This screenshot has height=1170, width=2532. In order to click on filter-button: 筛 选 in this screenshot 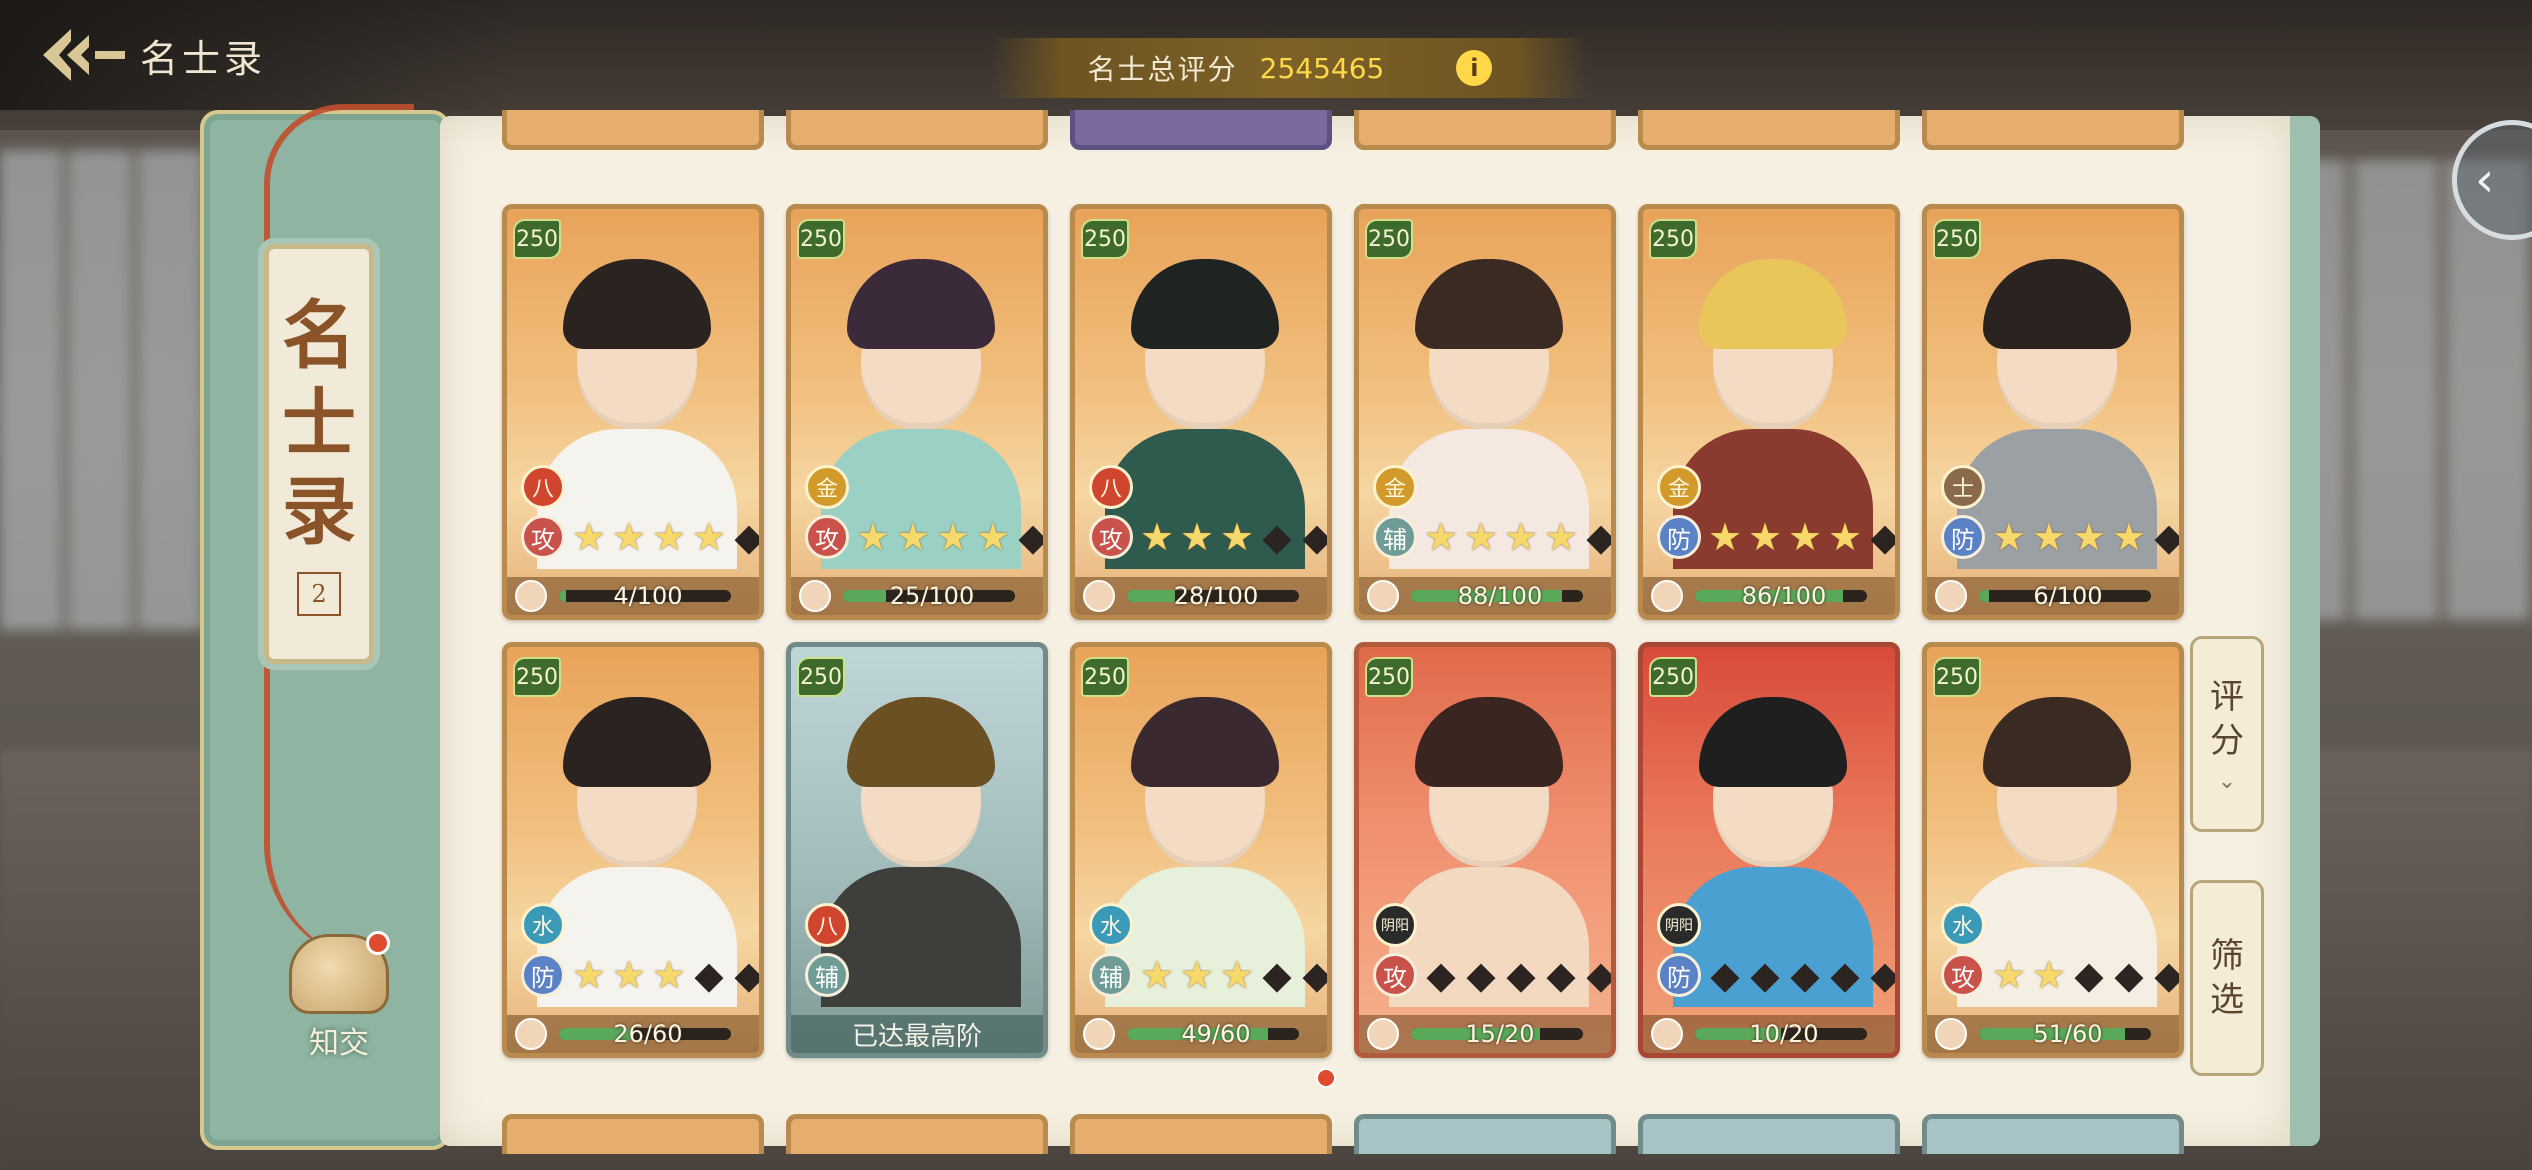, I will do `click(2227, 978)`.